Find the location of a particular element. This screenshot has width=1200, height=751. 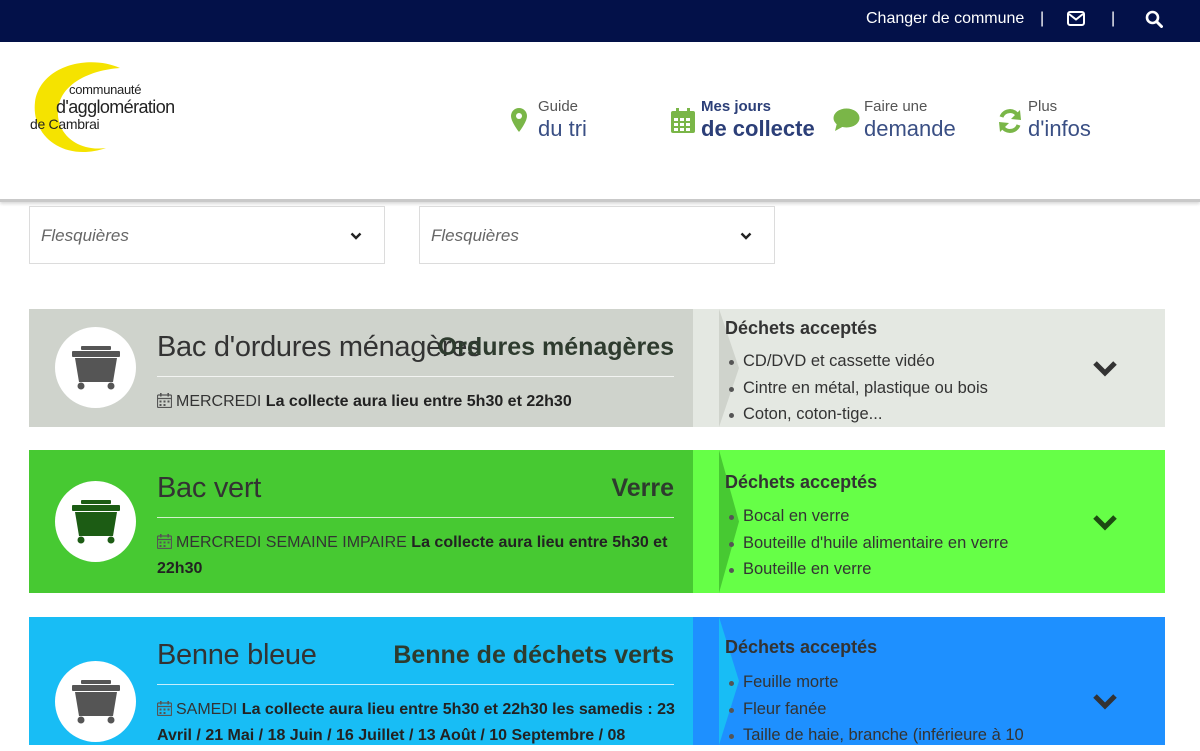

nav-small-label: Mes jours is located at coordinates (736, 106).